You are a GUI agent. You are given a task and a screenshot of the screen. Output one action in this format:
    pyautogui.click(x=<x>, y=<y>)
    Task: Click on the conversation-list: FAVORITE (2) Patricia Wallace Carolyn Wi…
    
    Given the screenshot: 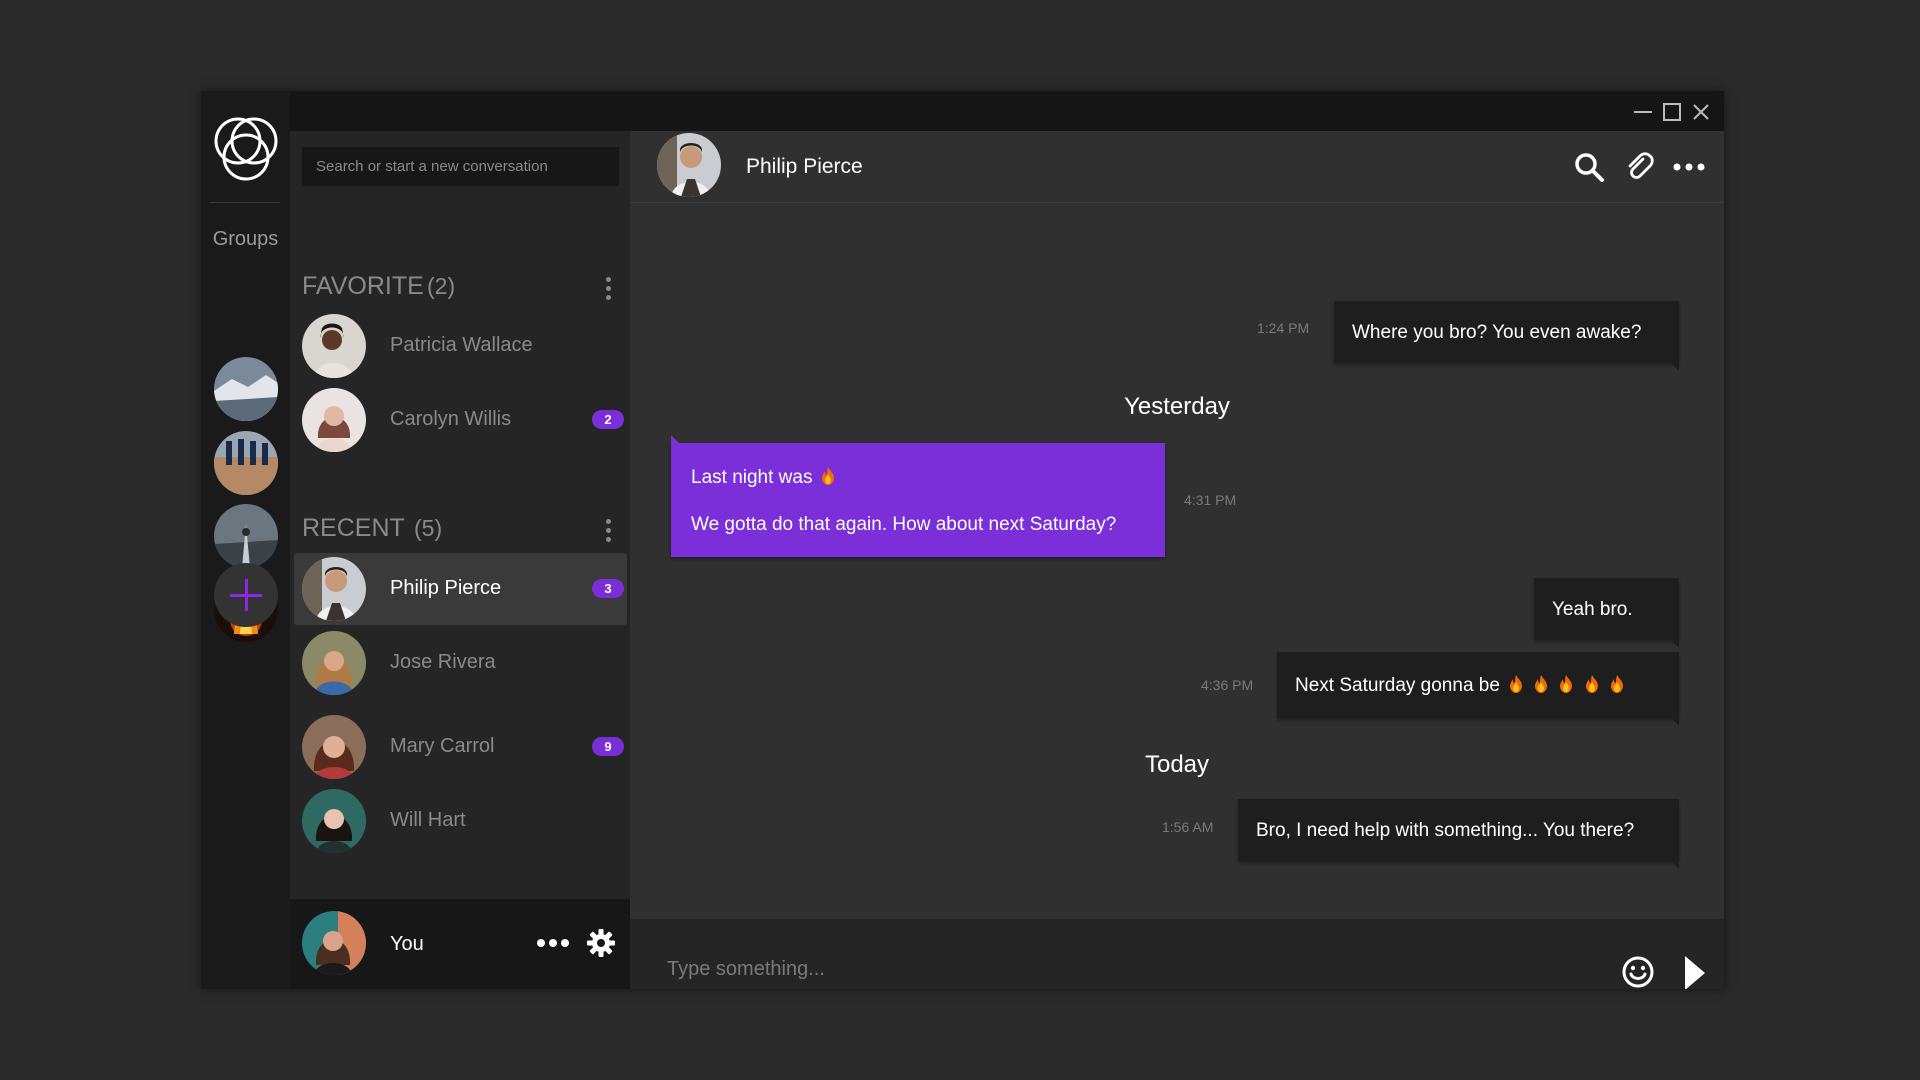 What is the action you would take?
    pyautogui.click(x=460, y=560)
    